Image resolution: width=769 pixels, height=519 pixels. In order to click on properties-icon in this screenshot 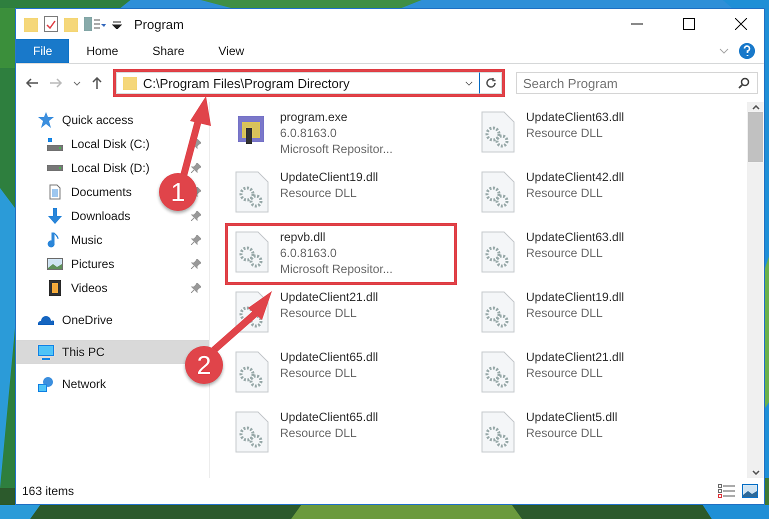, I will do `click(51, 24)`.